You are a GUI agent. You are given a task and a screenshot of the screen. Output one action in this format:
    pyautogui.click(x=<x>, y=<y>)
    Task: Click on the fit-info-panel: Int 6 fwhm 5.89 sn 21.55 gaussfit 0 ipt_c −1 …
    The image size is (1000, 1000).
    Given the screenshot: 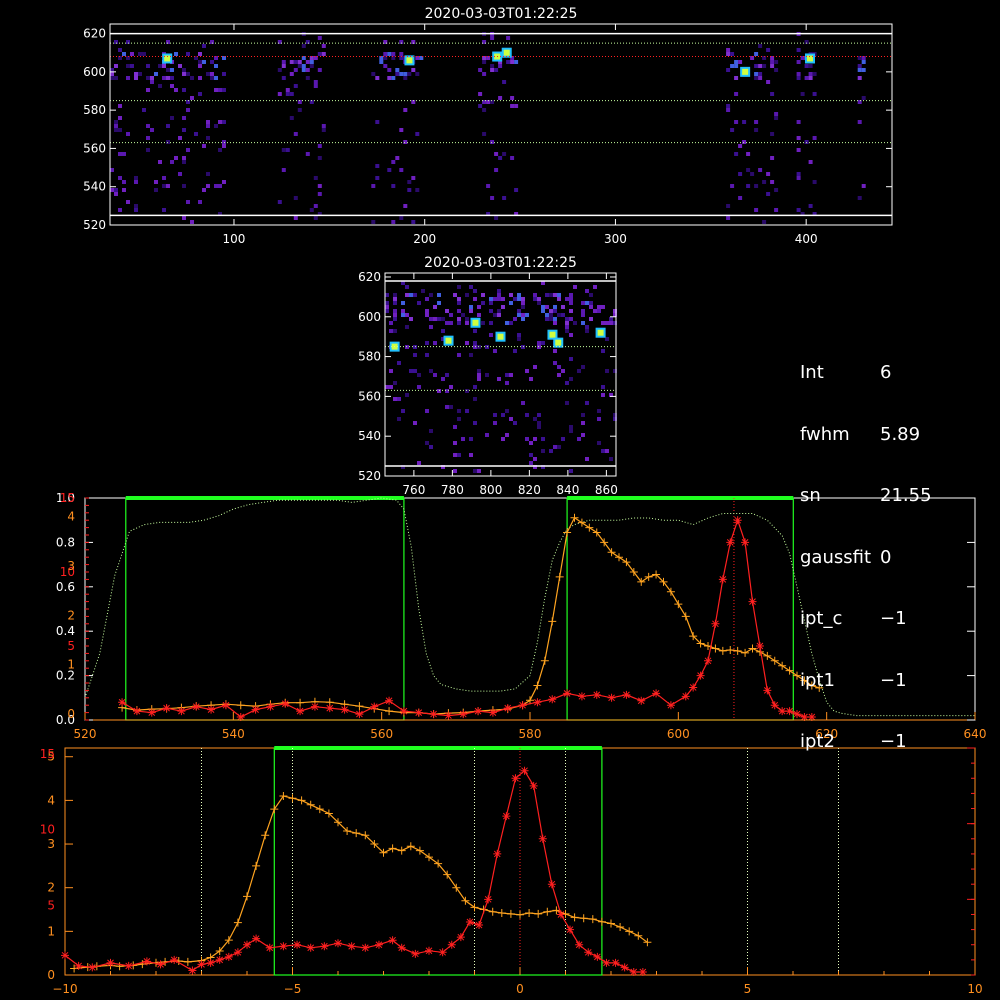 What is the action you would take?
    pyautogui.click(x=866, y=547)
    